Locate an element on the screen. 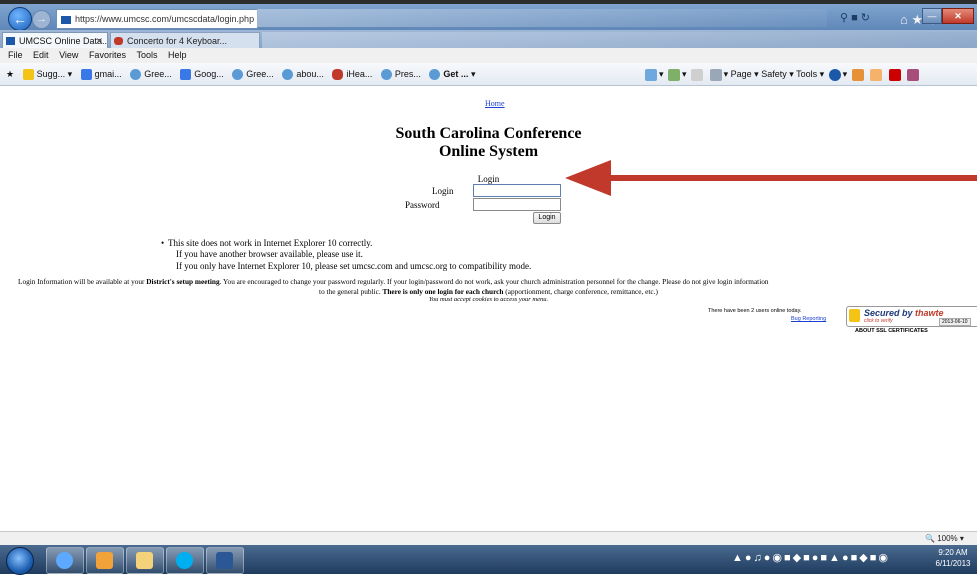 The width and height of the screenshot is (977, 575). ssl-secured-text: Secured by thawte is located at coordinates (904, 313).